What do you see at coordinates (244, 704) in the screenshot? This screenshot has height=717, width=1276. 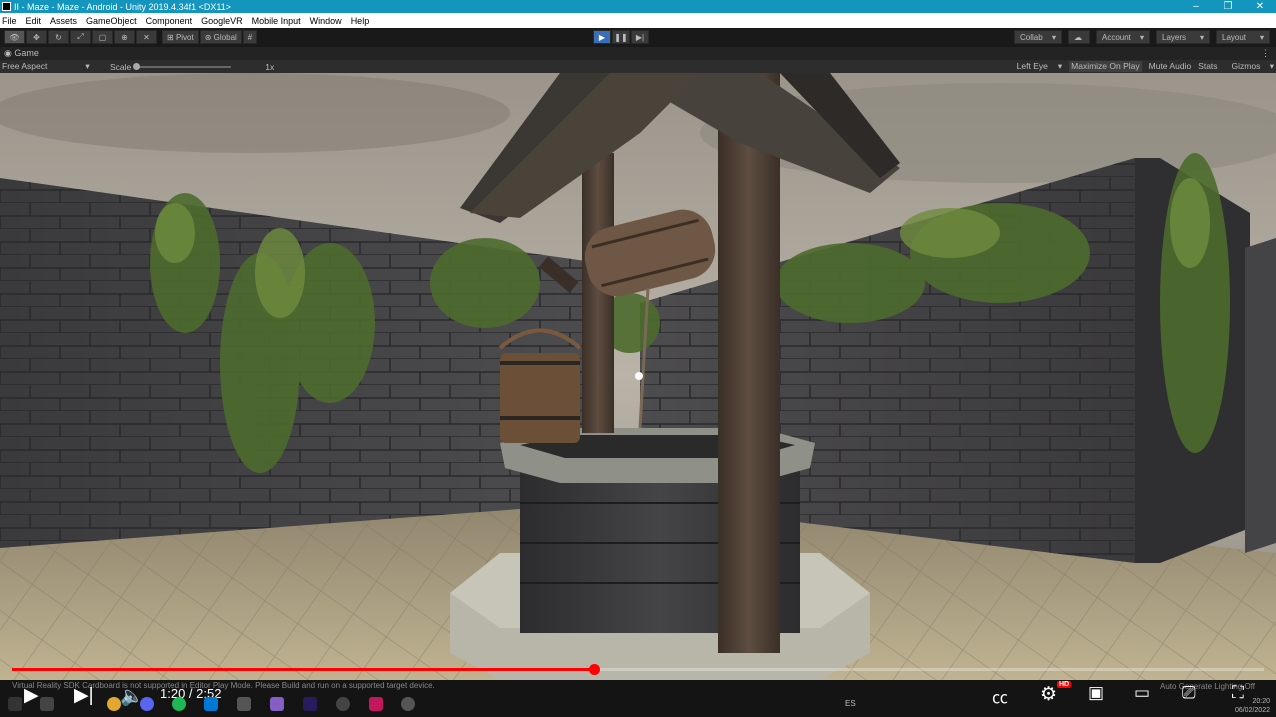 I see `unity-taskbar-icon` at bounding box center [244, 704].